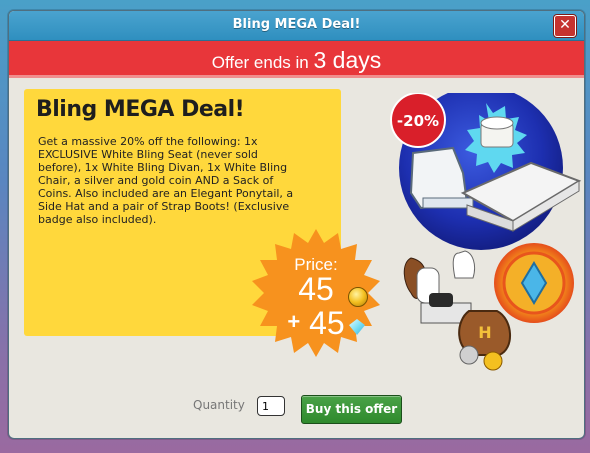  Describe the element at coordinates (469, 355) in the screenshot. I see `silver-coin-icon` at that location.